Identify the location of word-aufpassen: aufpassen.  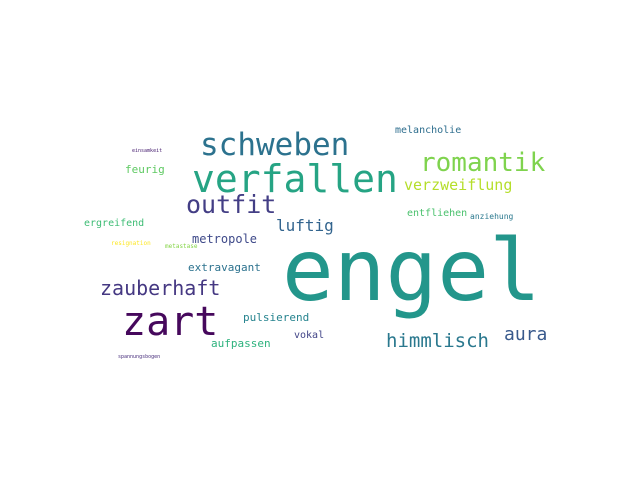
(241, 343).